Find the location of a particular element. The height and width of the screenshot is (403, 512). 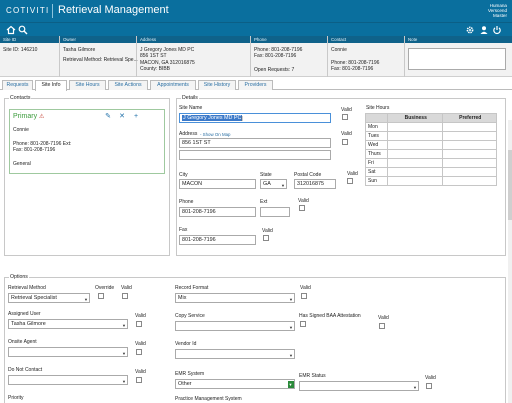

postal-code-input: 312016875 is located at coordinates (315, 184).